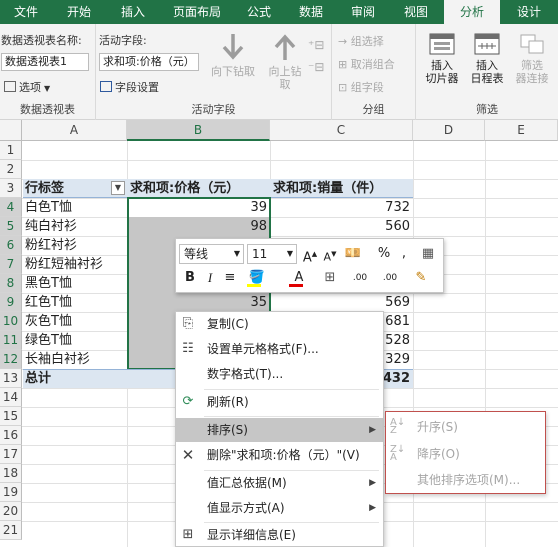  What do you see at coordinates (76, 359) in the screenshot?
I see `row-label-cell: 长袖白衬衫` at bounding box center [76, 359].